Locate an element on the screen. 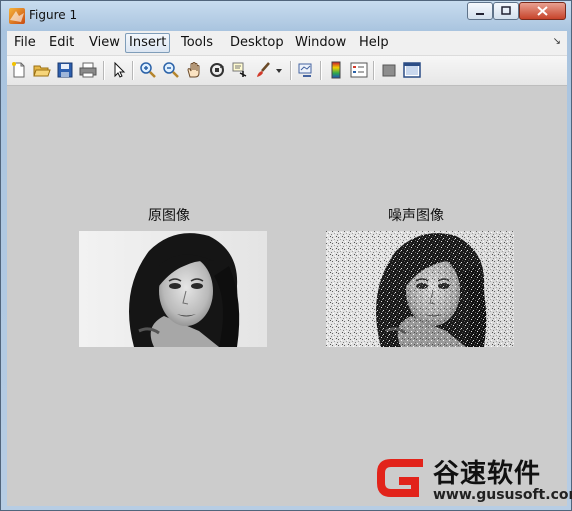 Image resolution: width=572 pixels, height=511 pixels. menu-file: File is located at coordinates (25, 43).